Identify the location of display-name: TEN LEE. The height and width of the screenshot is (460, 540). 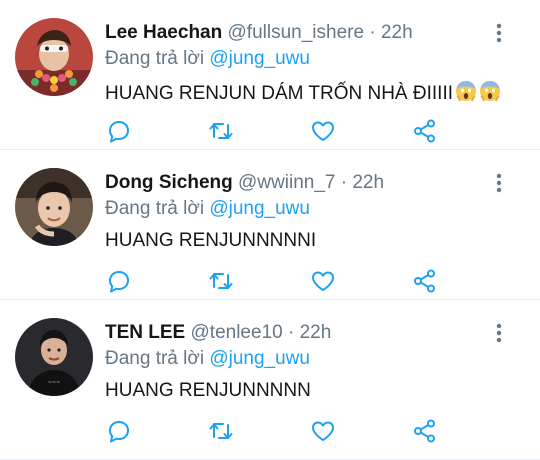
(145, 332).